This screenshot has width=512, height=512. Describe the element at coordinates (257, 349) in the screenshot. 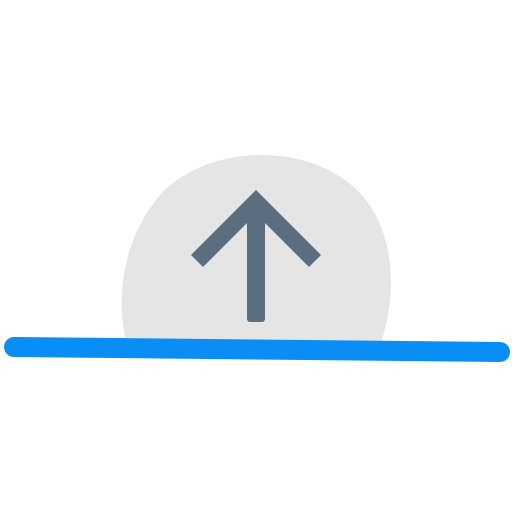

I see `horizon-line` at that location.